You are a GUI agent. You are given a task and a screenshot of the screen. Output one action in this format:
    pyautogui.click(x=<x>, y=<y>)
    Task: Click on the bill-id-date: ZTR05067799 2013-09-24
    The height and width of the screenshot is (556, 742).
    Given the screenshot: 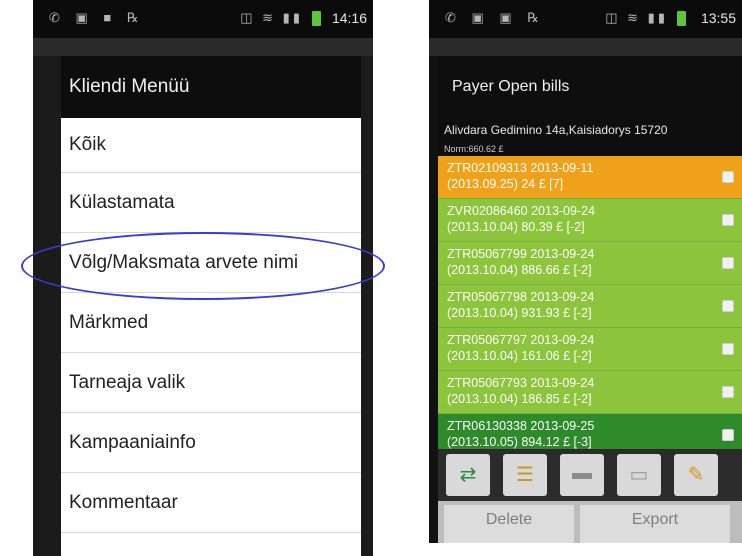 What is the action you would take?
    pyautogui.click(x=521, y=254)
    